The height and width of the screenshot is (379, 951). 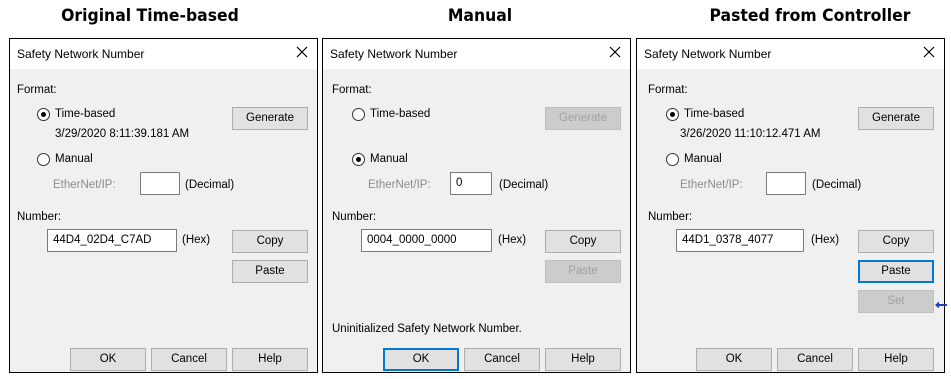 I want to click on caption-original-time-based: Original Time-based, so click(x=150, y=16).